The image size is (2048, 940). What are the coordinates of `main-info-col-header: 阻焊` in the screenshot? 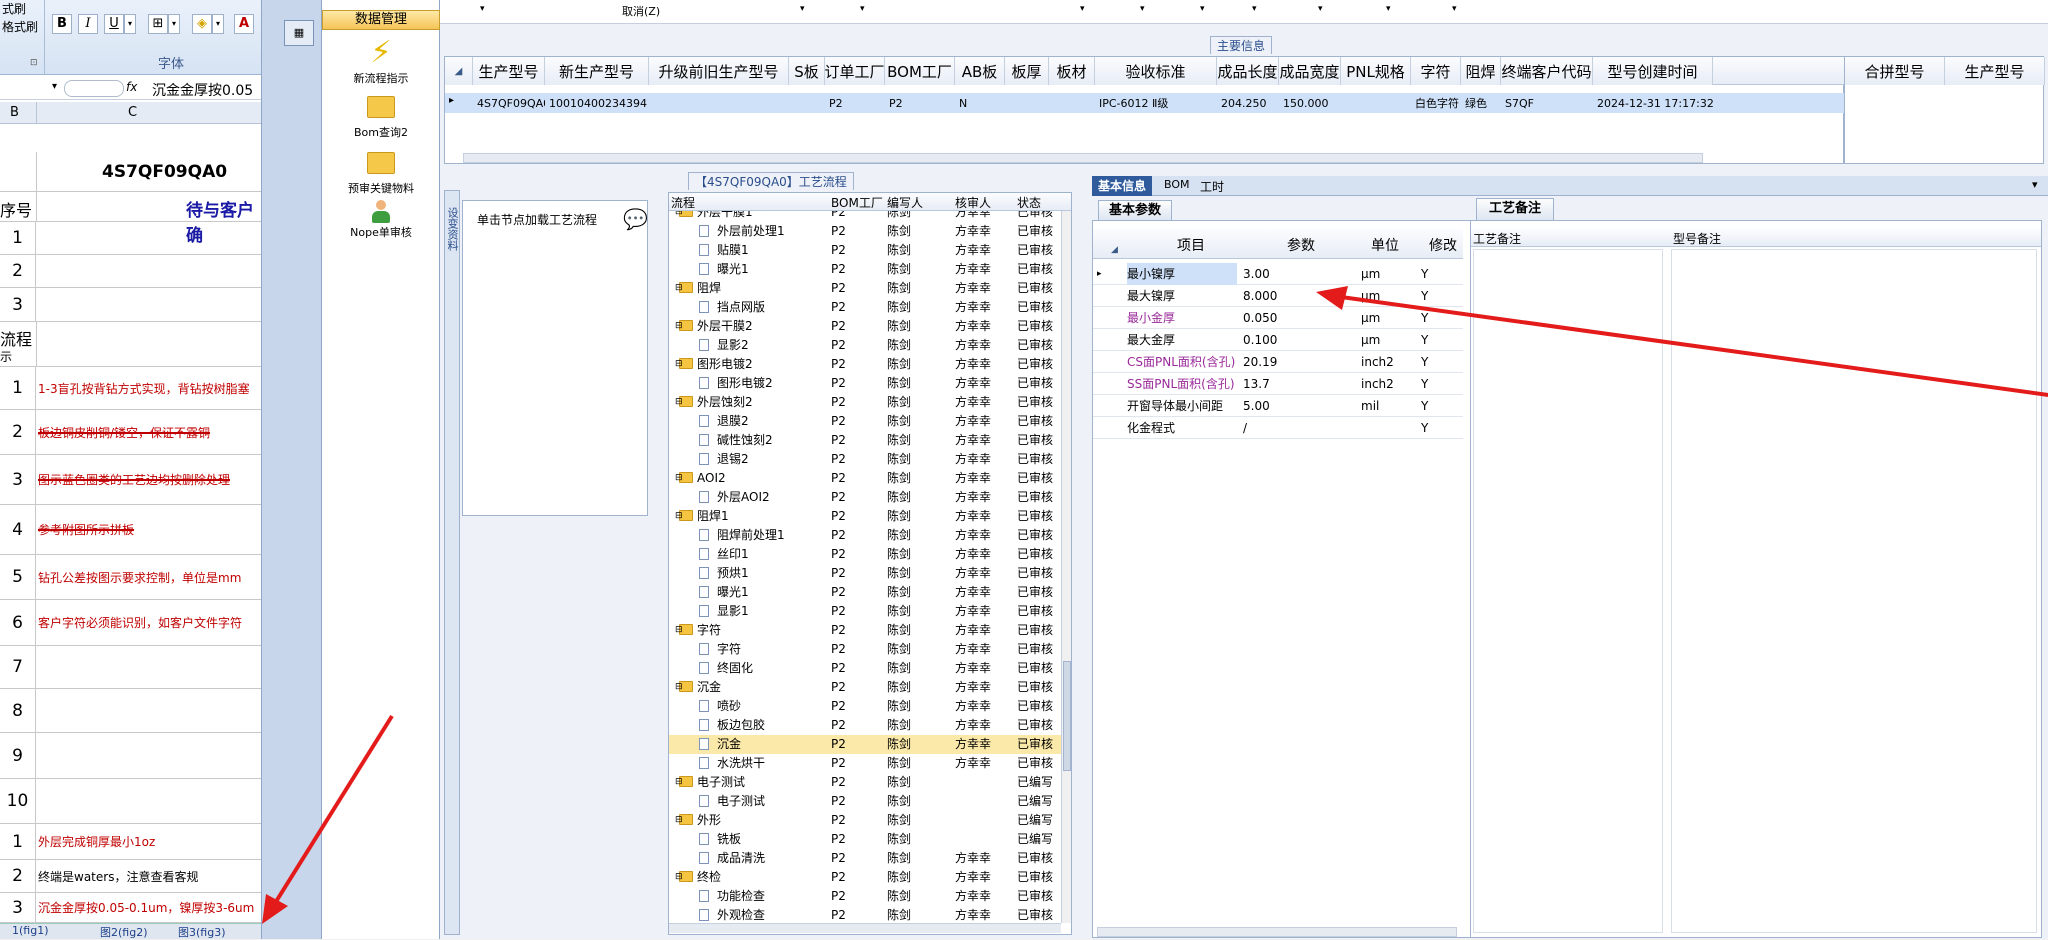 It's located at (1481, 71).